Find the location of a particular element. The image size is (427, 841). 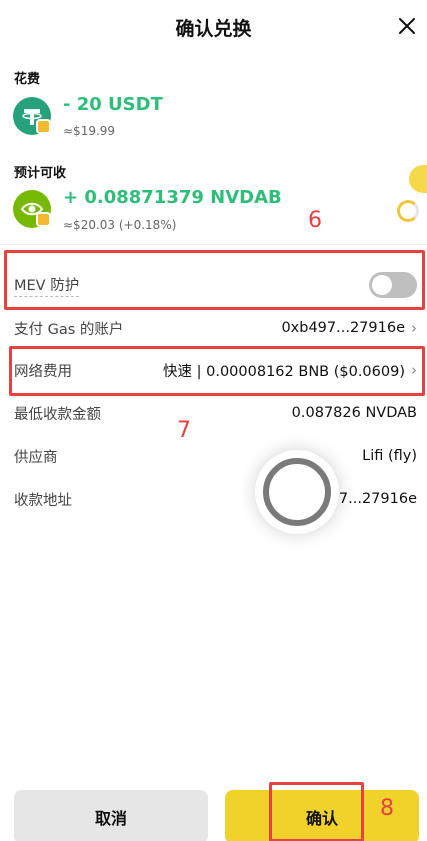

spend-label: 花费 is located at coordinates (27, 79).